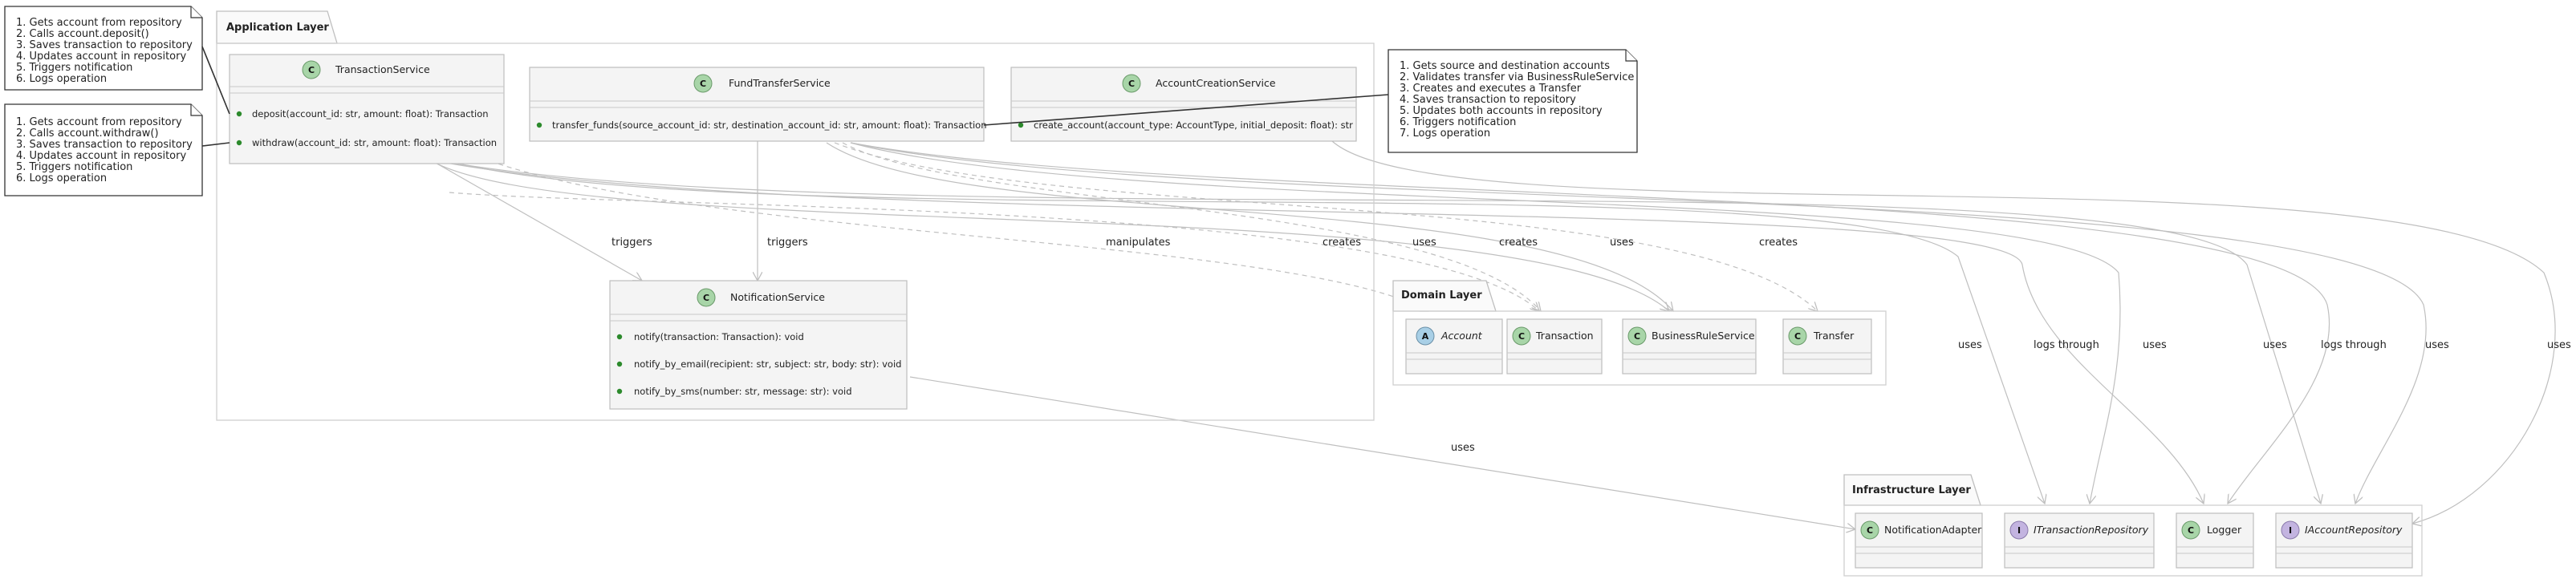 The width and height of the screenshot is (2576, 579). What do you see at coordinates (1912, 490) in the screenshot?
I see `package-title: Infrastructure Layer` at bounding box center [1912, 490].